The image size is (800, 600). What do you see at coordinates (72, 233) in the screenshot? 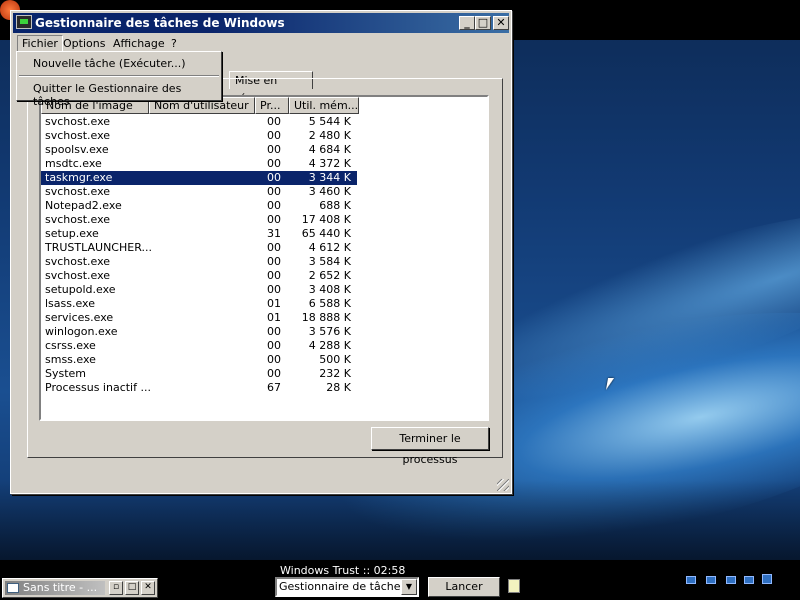
I see `process-name: setup.exe` at bounding box center [72, 233].